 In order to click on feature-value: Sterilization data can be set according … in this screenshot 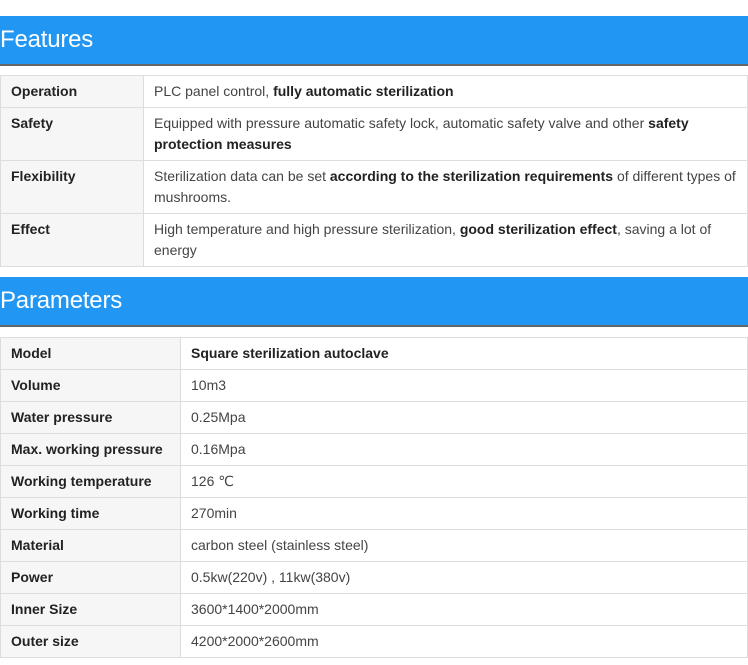, I will do `click(445, 187)`.